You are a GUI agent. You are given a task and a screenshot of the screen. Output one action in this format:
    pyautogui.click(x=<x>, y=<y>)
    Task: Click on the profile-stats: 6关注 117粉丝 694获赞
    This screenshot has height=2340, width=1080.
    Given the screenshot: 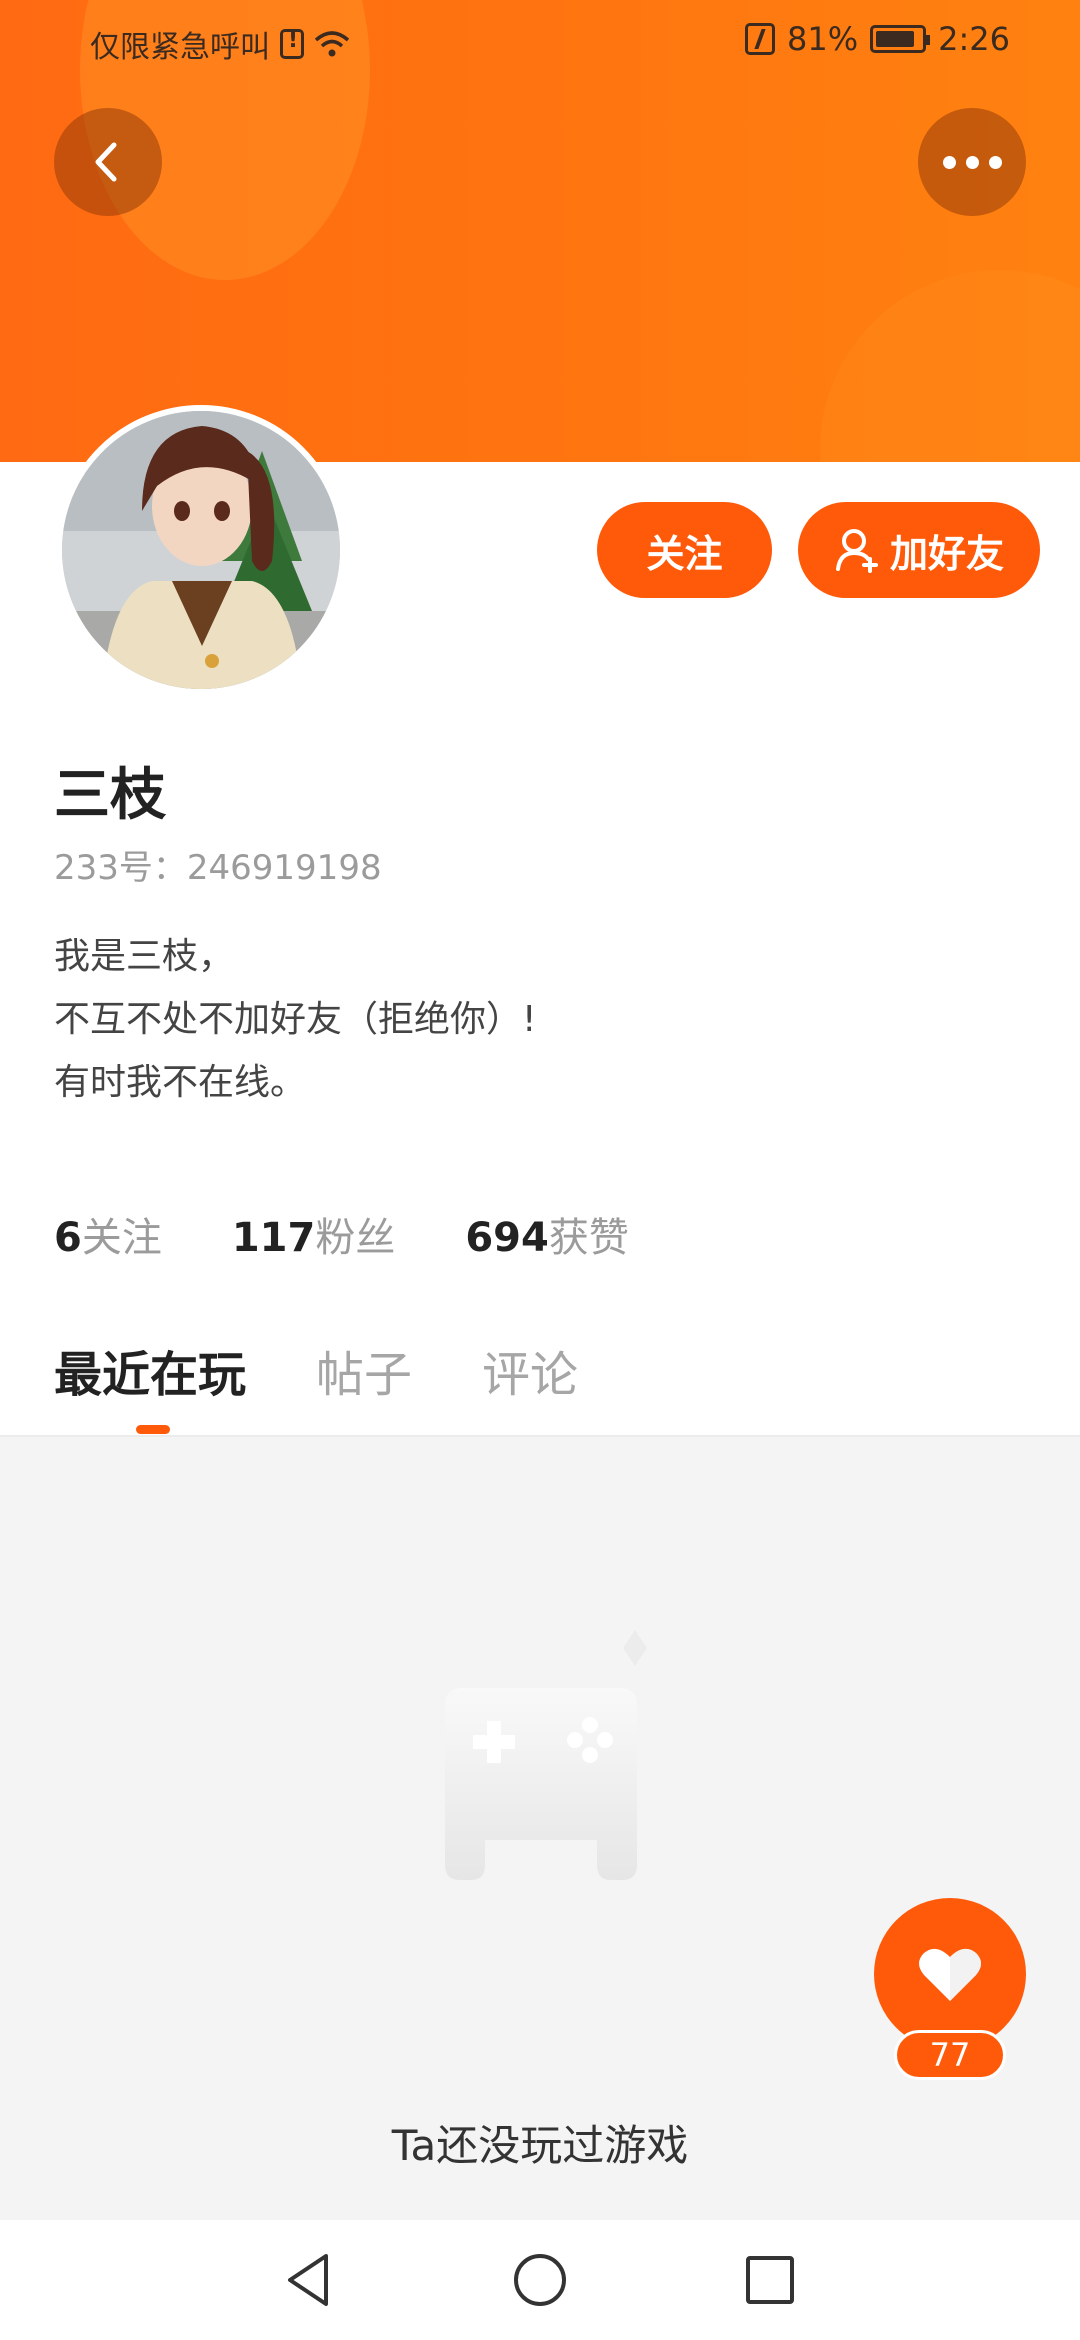 What is the action you would take?
    pyautogui.click(x=341, y=1234)
    